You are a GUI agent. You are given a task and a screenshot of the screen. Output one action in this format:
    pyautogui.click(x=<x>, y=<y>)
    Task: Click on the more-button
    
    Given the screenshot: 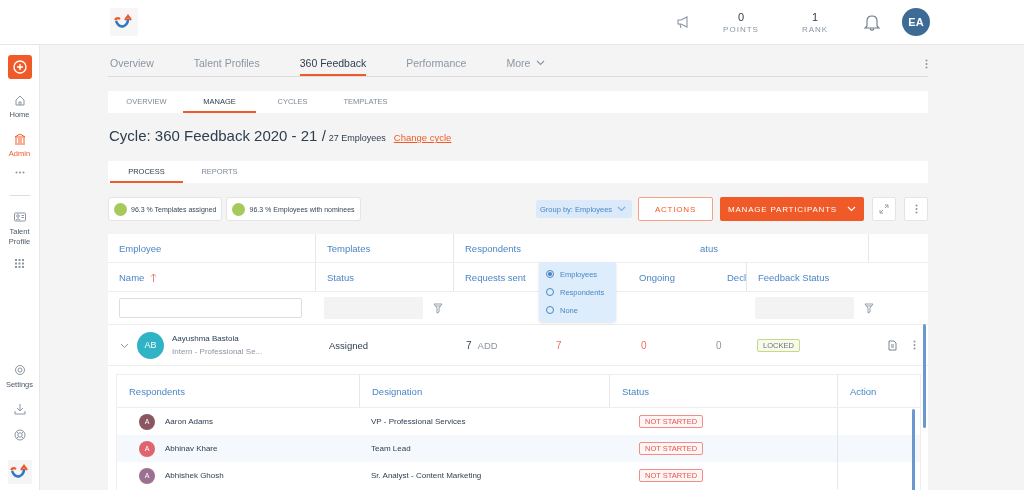 What is the action you would take?
    pyautogui.click(x=916, y=209)
    